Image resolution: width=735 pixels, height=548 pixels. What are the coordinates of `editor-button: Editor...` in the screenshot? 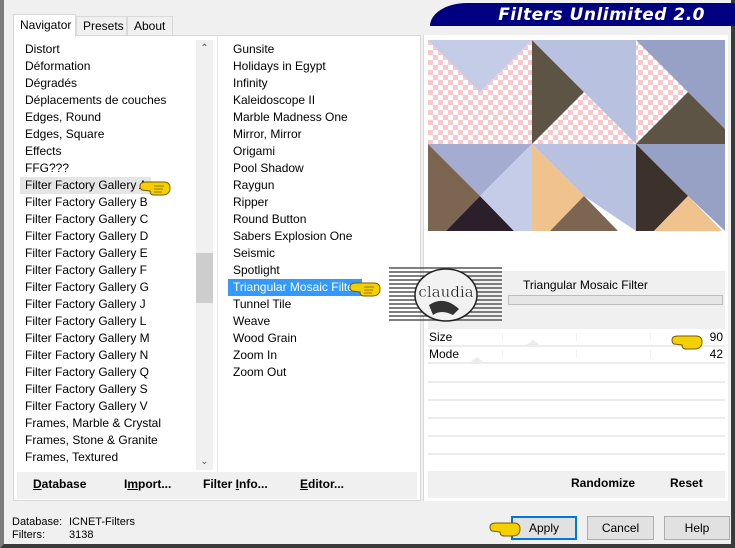 It's located at (322, 484).